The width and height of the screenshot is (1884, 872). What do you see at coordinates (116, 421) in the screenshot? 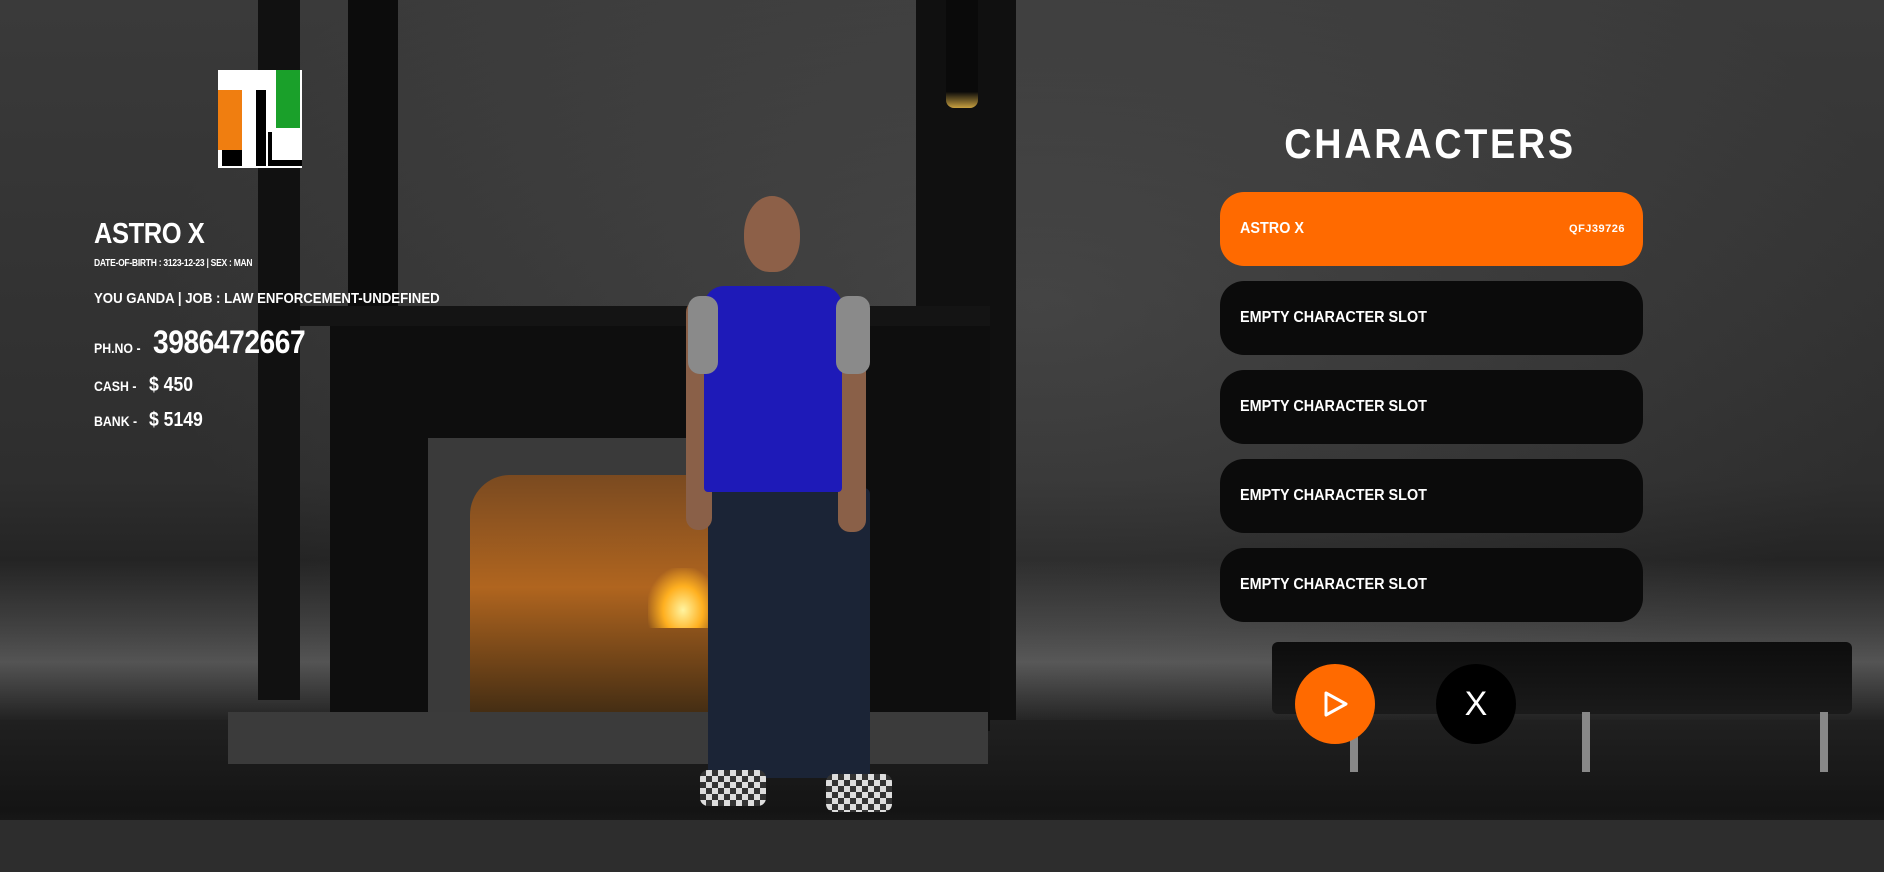
I see `bank-label: BANK -` at bounding box center [116, 421].